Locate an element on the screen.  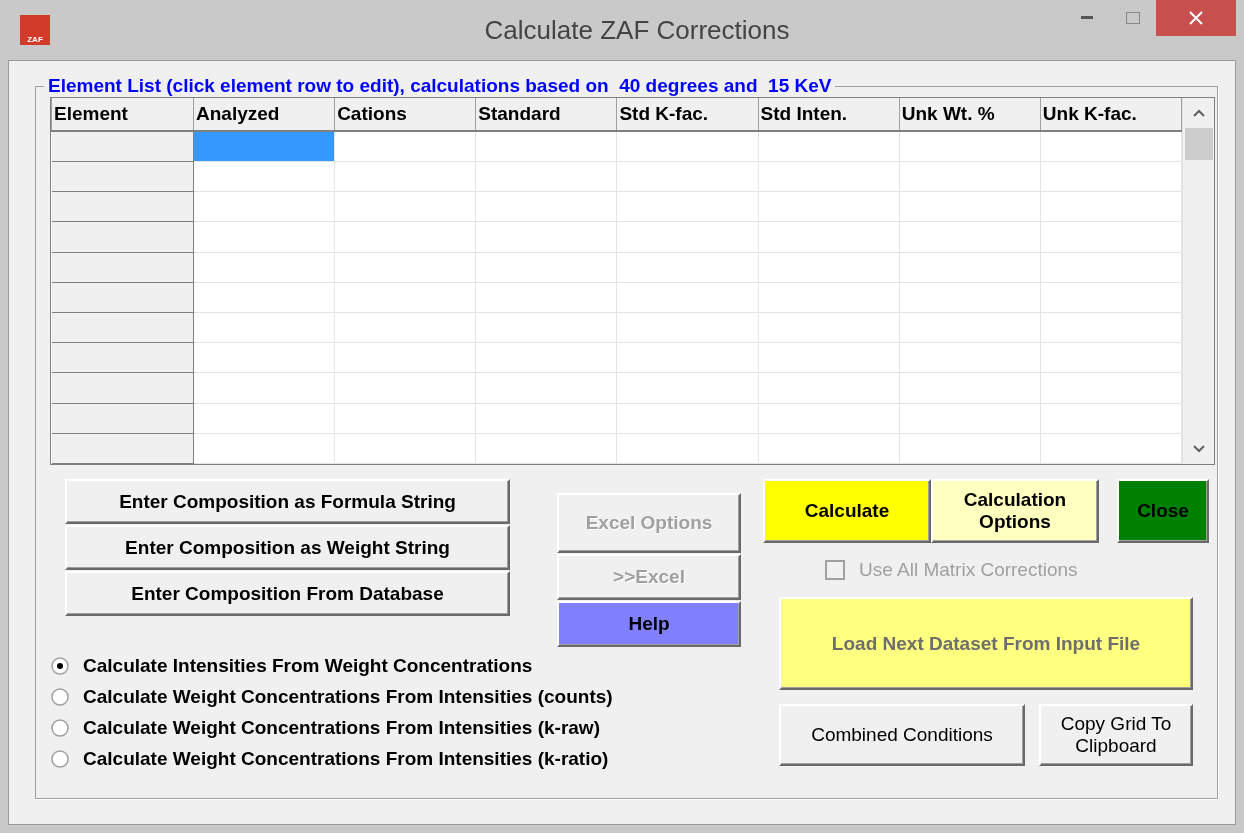
column-header: Unk Wt. % is located at coordinates (970, 115).